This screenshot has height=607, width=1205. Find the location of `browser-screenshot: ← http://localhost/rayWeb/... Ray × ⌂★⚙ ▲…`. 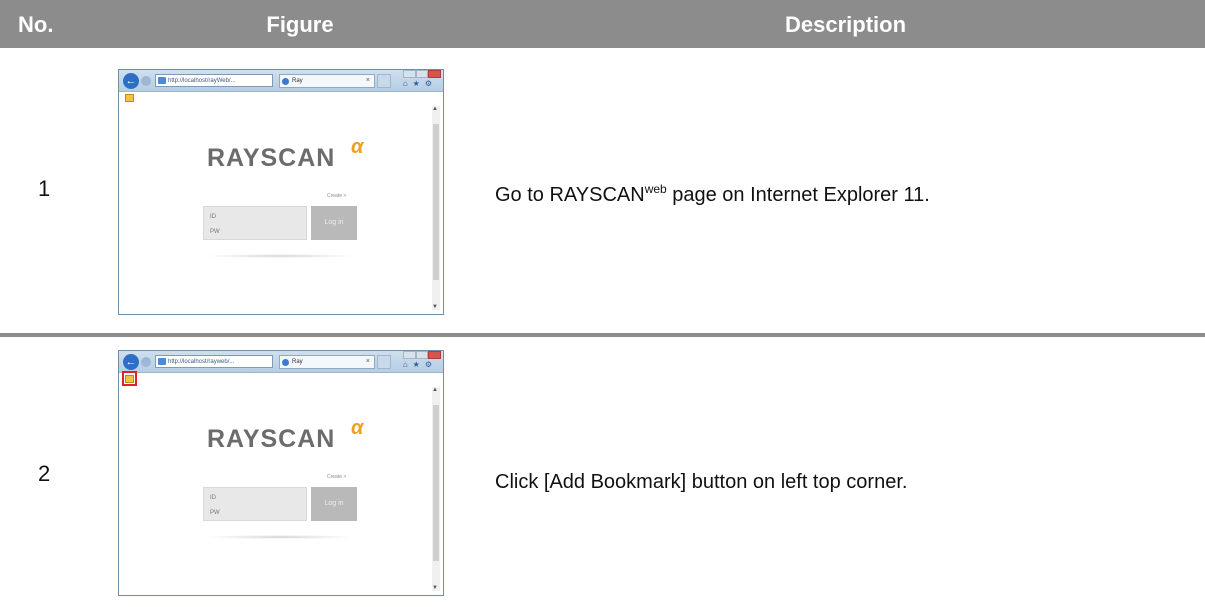

browser-screenshot: ← http://localhost/rayWeb/... Ray × ⌂★⚙ ▲… is located at coordinates (281, 192).